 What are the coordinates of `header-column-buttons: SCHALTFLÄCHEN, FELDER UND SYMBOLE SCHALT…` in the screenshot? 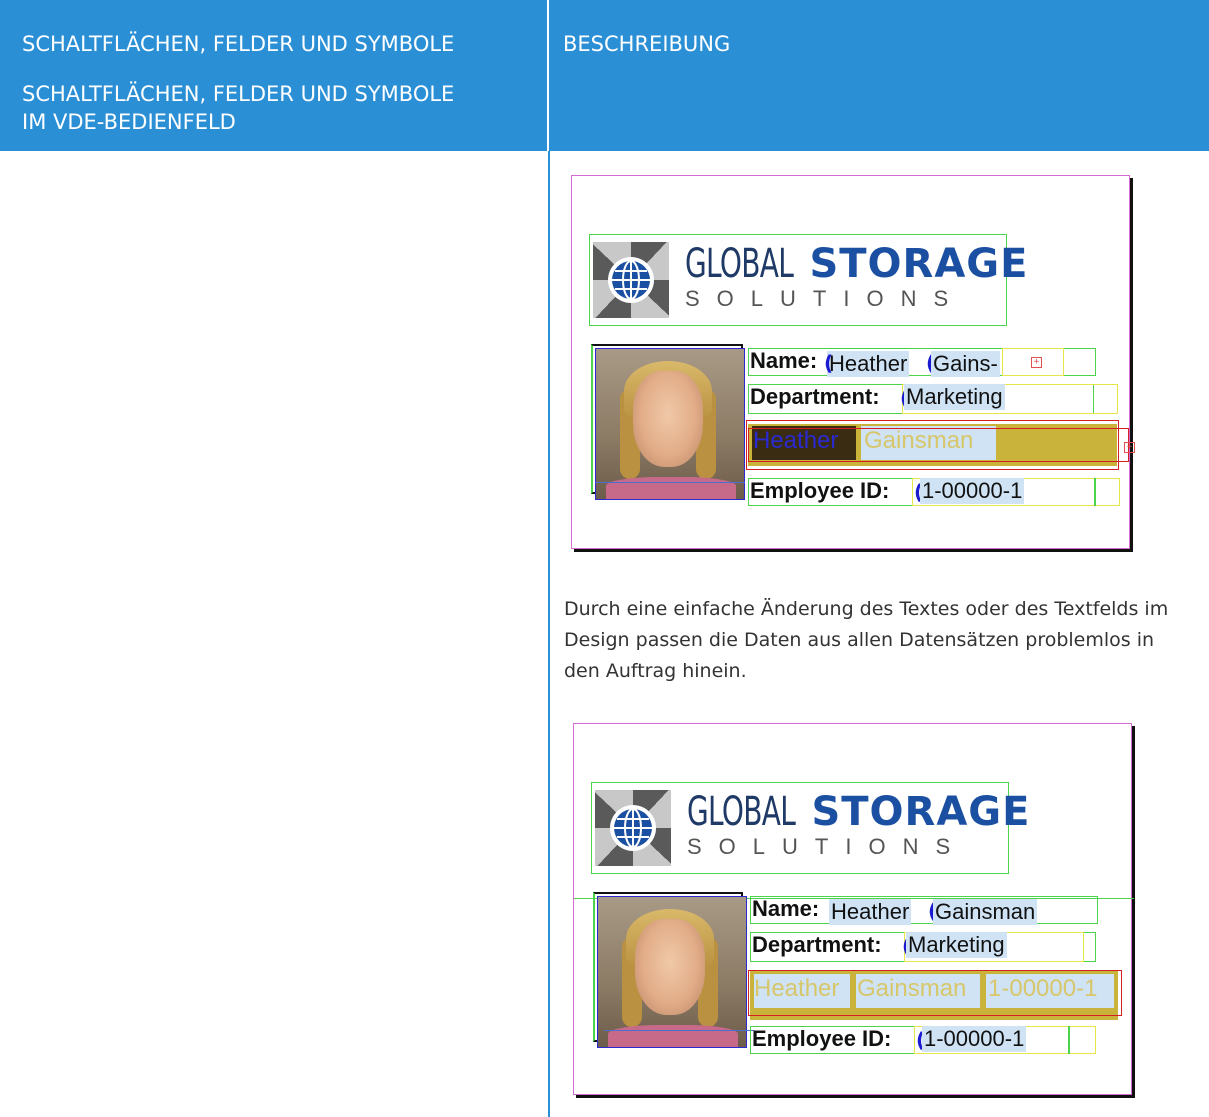 It's located at (272, 83).